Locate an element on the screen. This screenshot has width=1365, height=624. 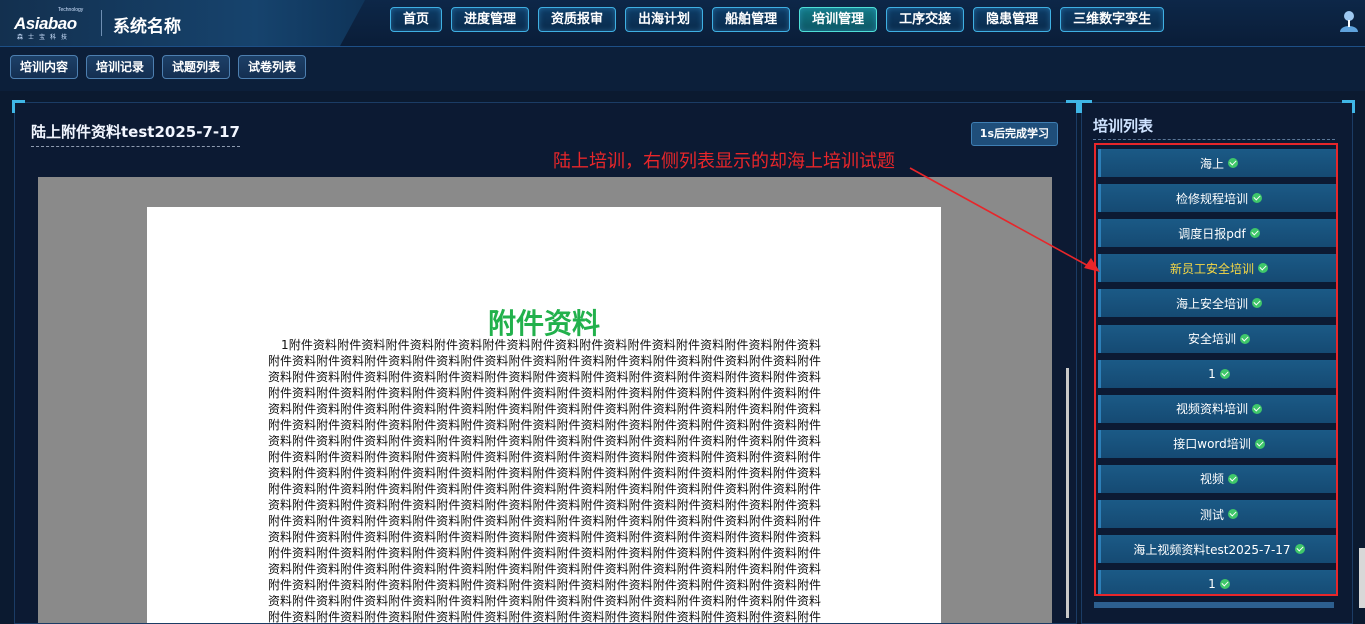
training-item-label: 测试 is located at coordinates (1211, 514).